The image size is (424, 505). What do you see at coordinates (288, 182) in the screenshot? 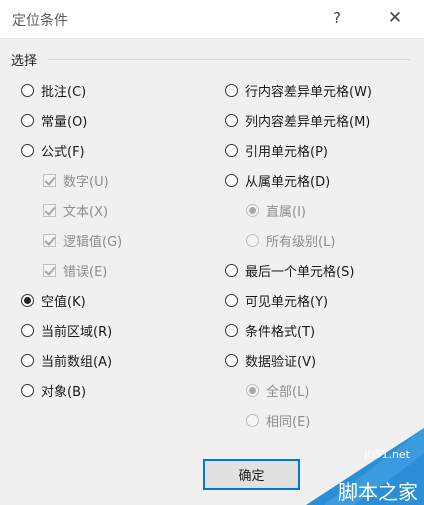
I see `option-label: 从属单元格(D)` at bounding box center [288, 182].